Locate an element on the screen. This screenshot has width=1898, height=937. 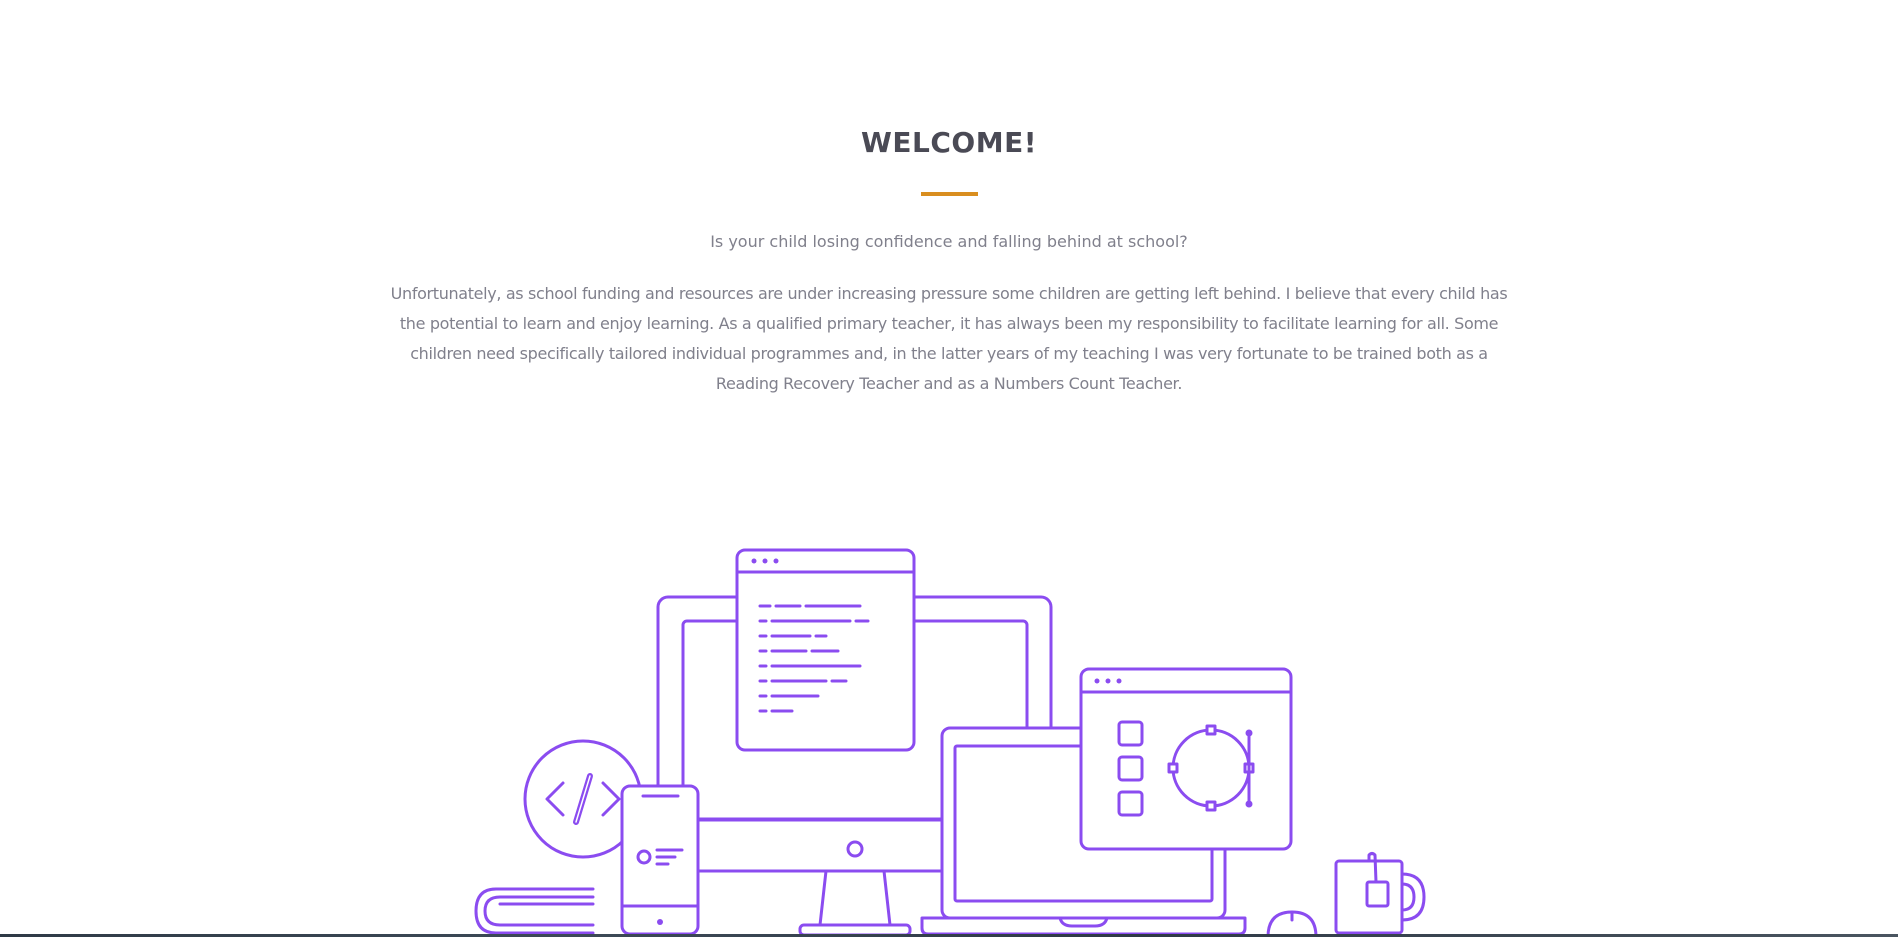
design-window-icon is located at coordinates (1186, 759).